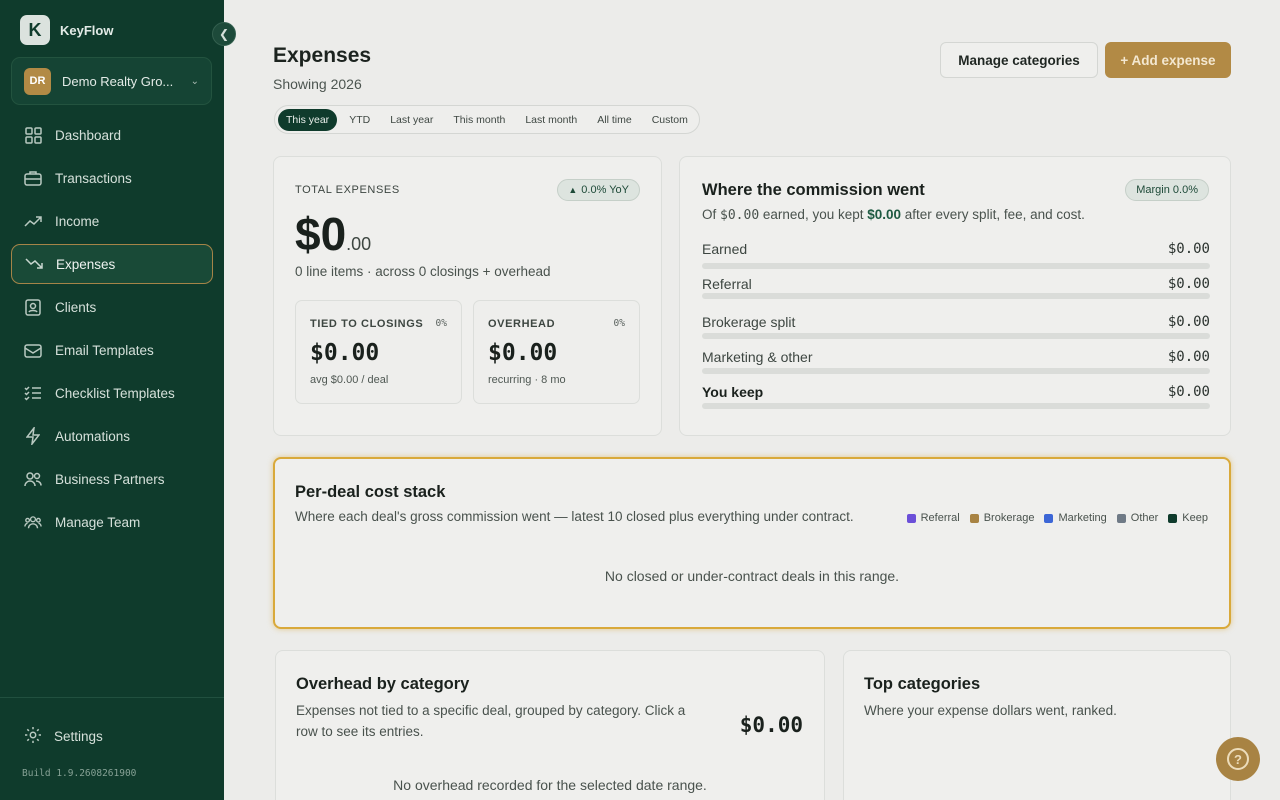  Describe the element at coordinates (383, 684) in the screenshot. I see `overhead-title: Overhead by category` at that location.